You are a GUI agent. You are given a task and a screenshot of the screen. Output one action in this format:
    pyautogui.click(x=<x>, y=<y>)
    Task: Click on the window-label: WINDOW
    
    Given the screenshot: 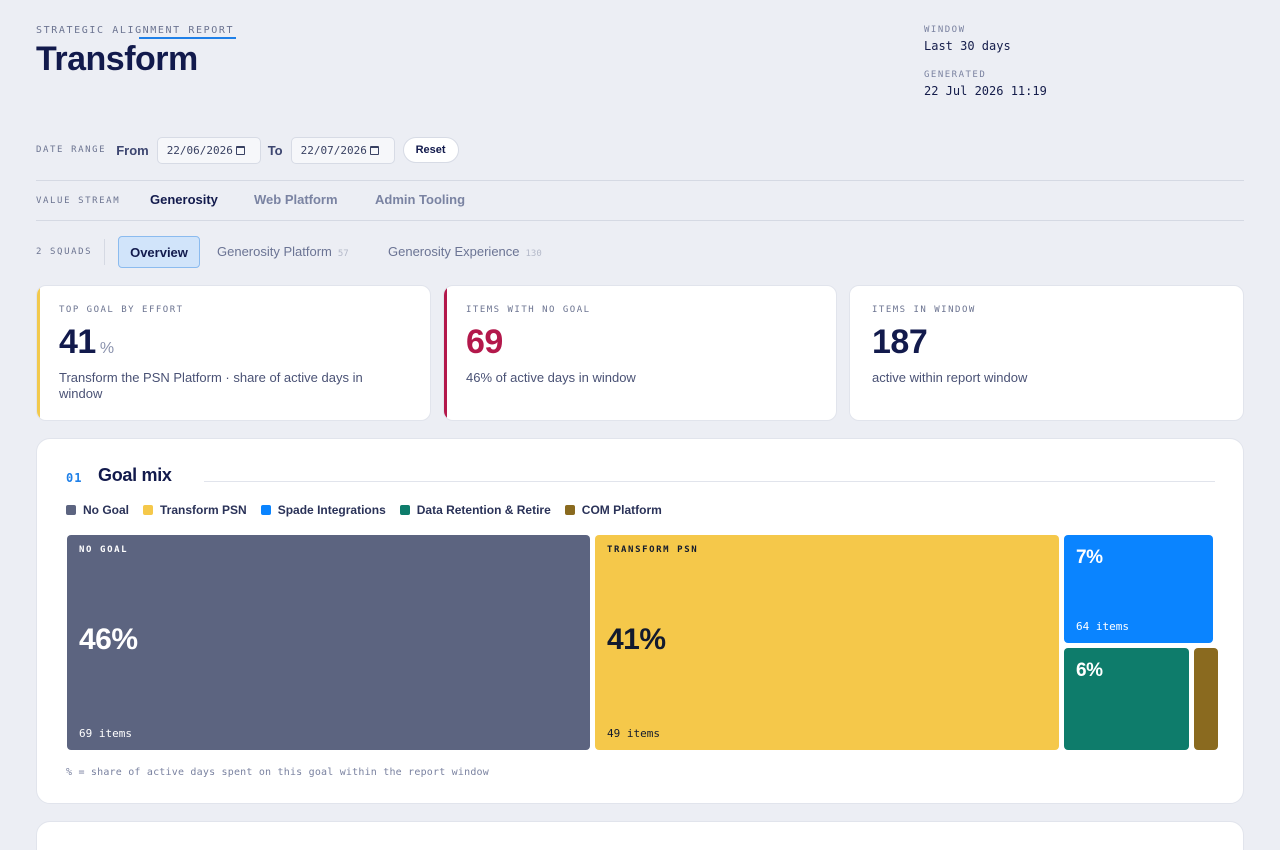 What is the action you would take?
    pyautogui.click(x=945, y=30)
    